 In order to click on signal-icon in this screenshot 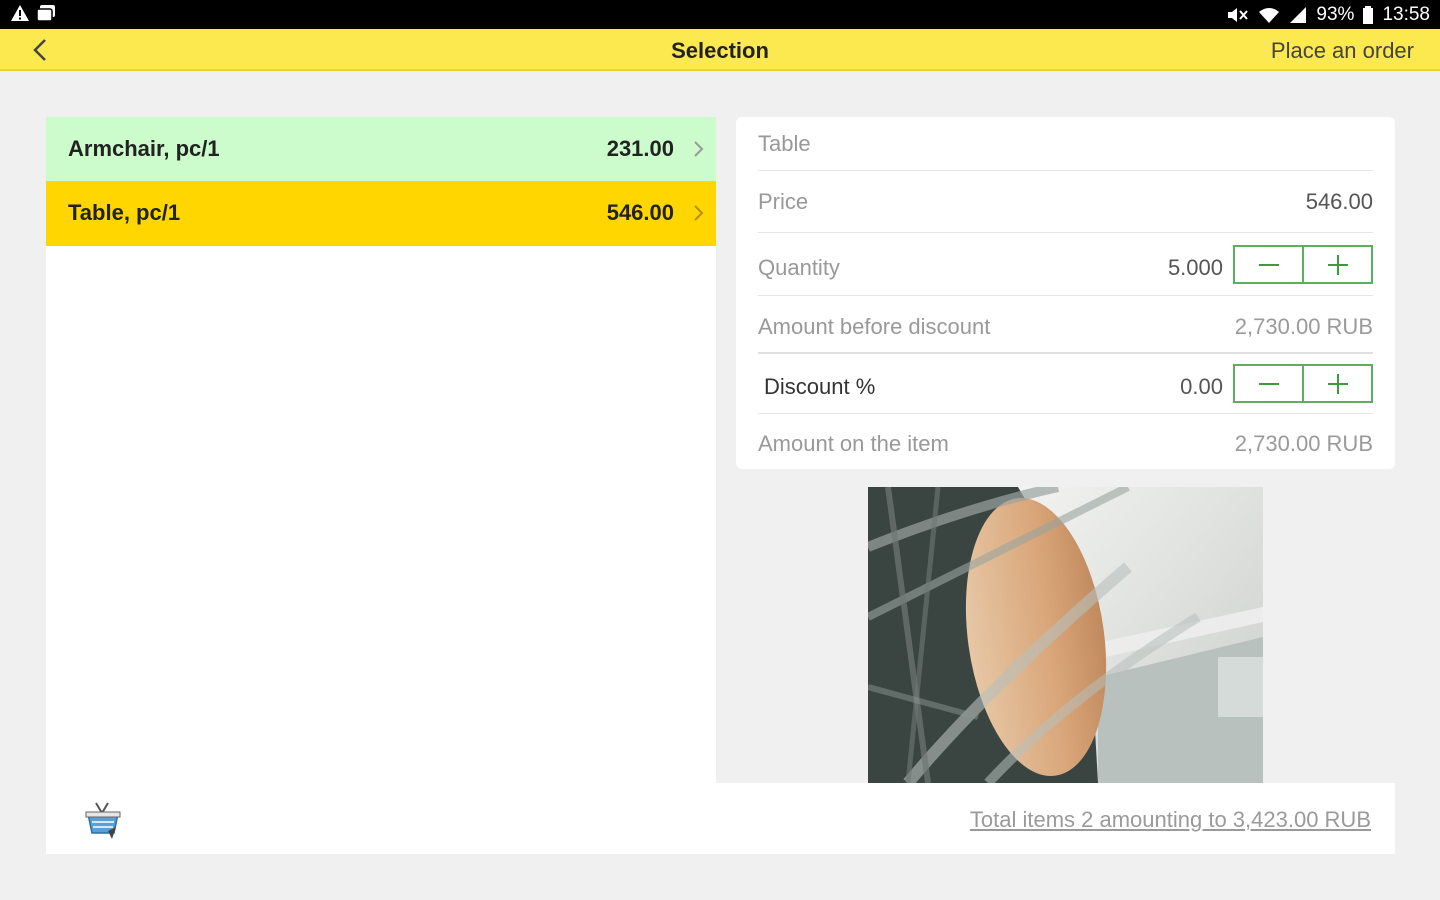, I will do `click(1298, 15)`.